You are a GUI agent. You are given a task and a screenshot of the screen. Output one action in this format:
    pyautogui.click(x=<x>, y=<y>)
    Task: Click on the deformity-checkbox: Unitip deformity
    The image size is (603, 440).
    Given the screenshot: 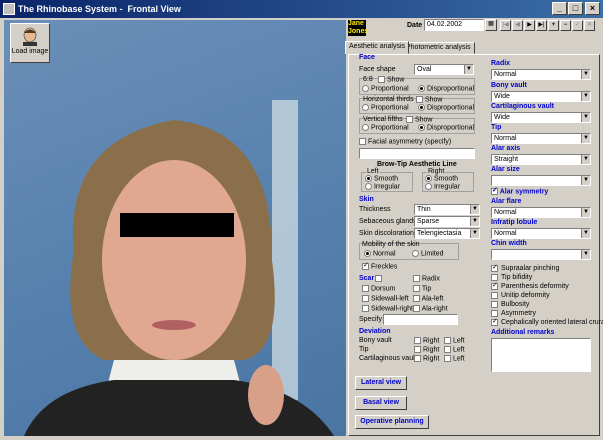 What is the action you would take?
    pyautogui.click(x=520, y=295)
    